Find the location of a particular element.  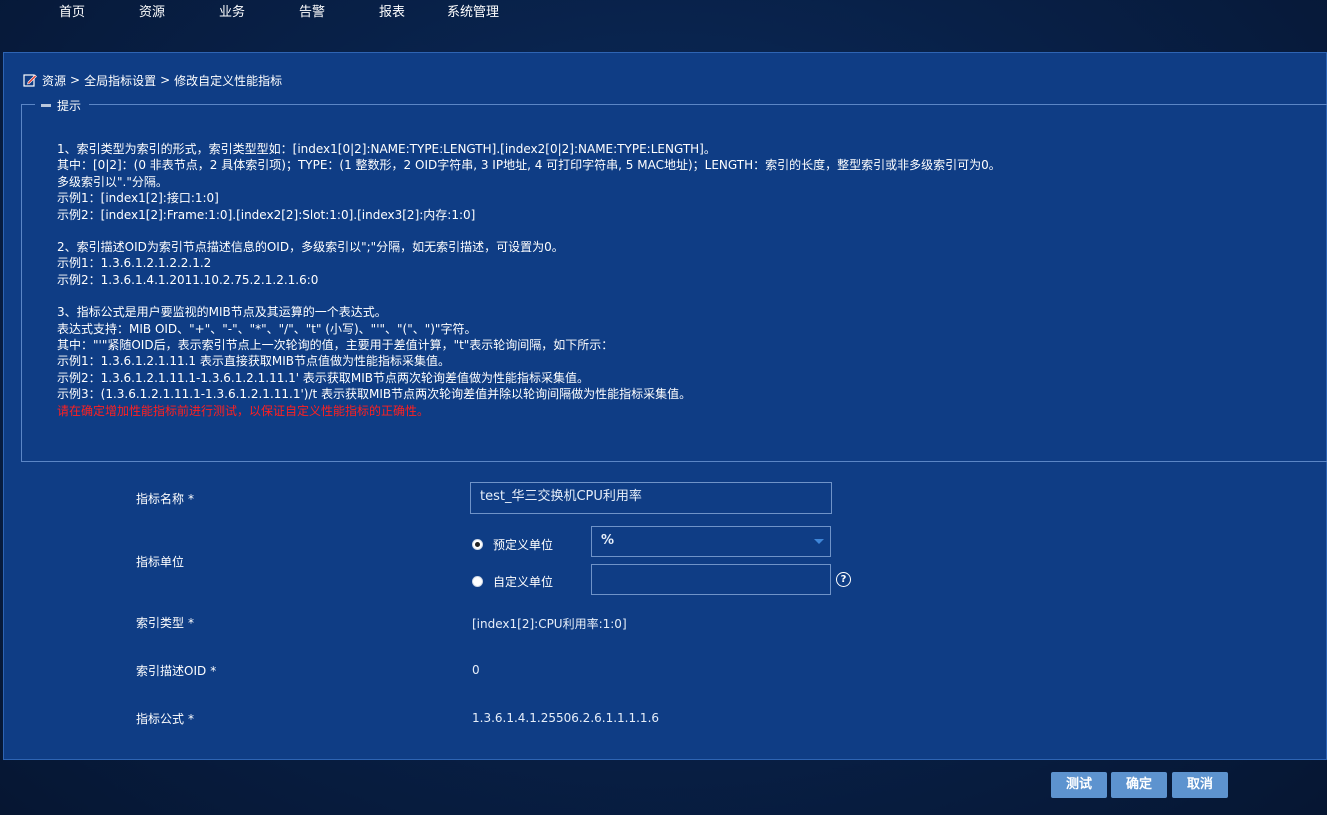

unit-custom-option: 自定义单位 is located at coordinates (512, 581).